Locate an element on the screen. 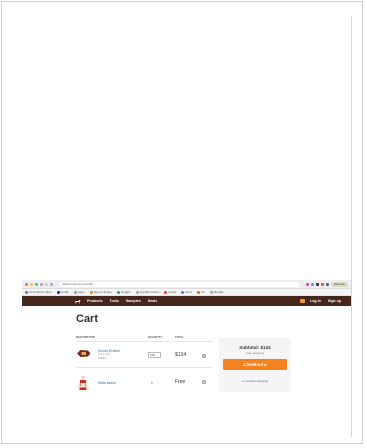 This screenshot has height=448, width=367. bookmark-item: Fb is located at coordinates (201, 292).